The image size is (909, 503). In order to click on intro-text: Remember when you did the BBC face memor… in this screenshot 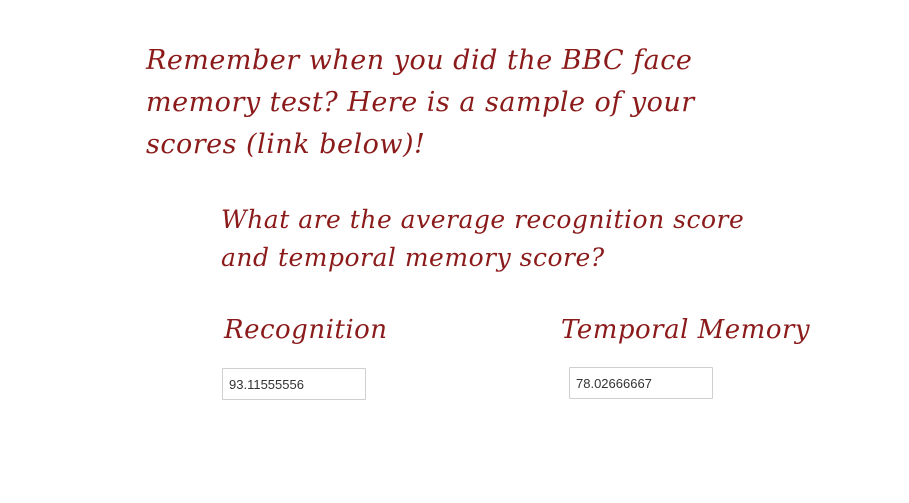, I will do `click(420, 102)`.